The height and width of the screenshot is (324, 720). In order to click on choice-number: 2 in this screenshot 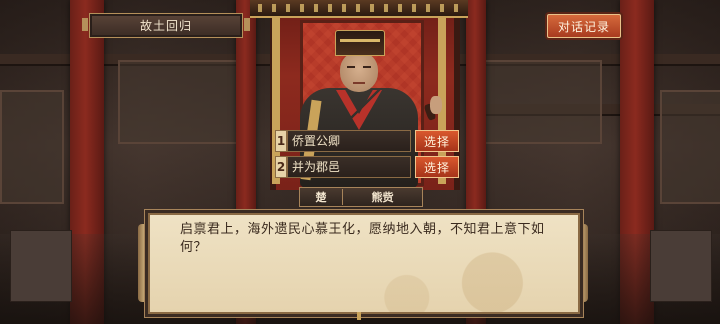, I will do `click(281, 167)`.